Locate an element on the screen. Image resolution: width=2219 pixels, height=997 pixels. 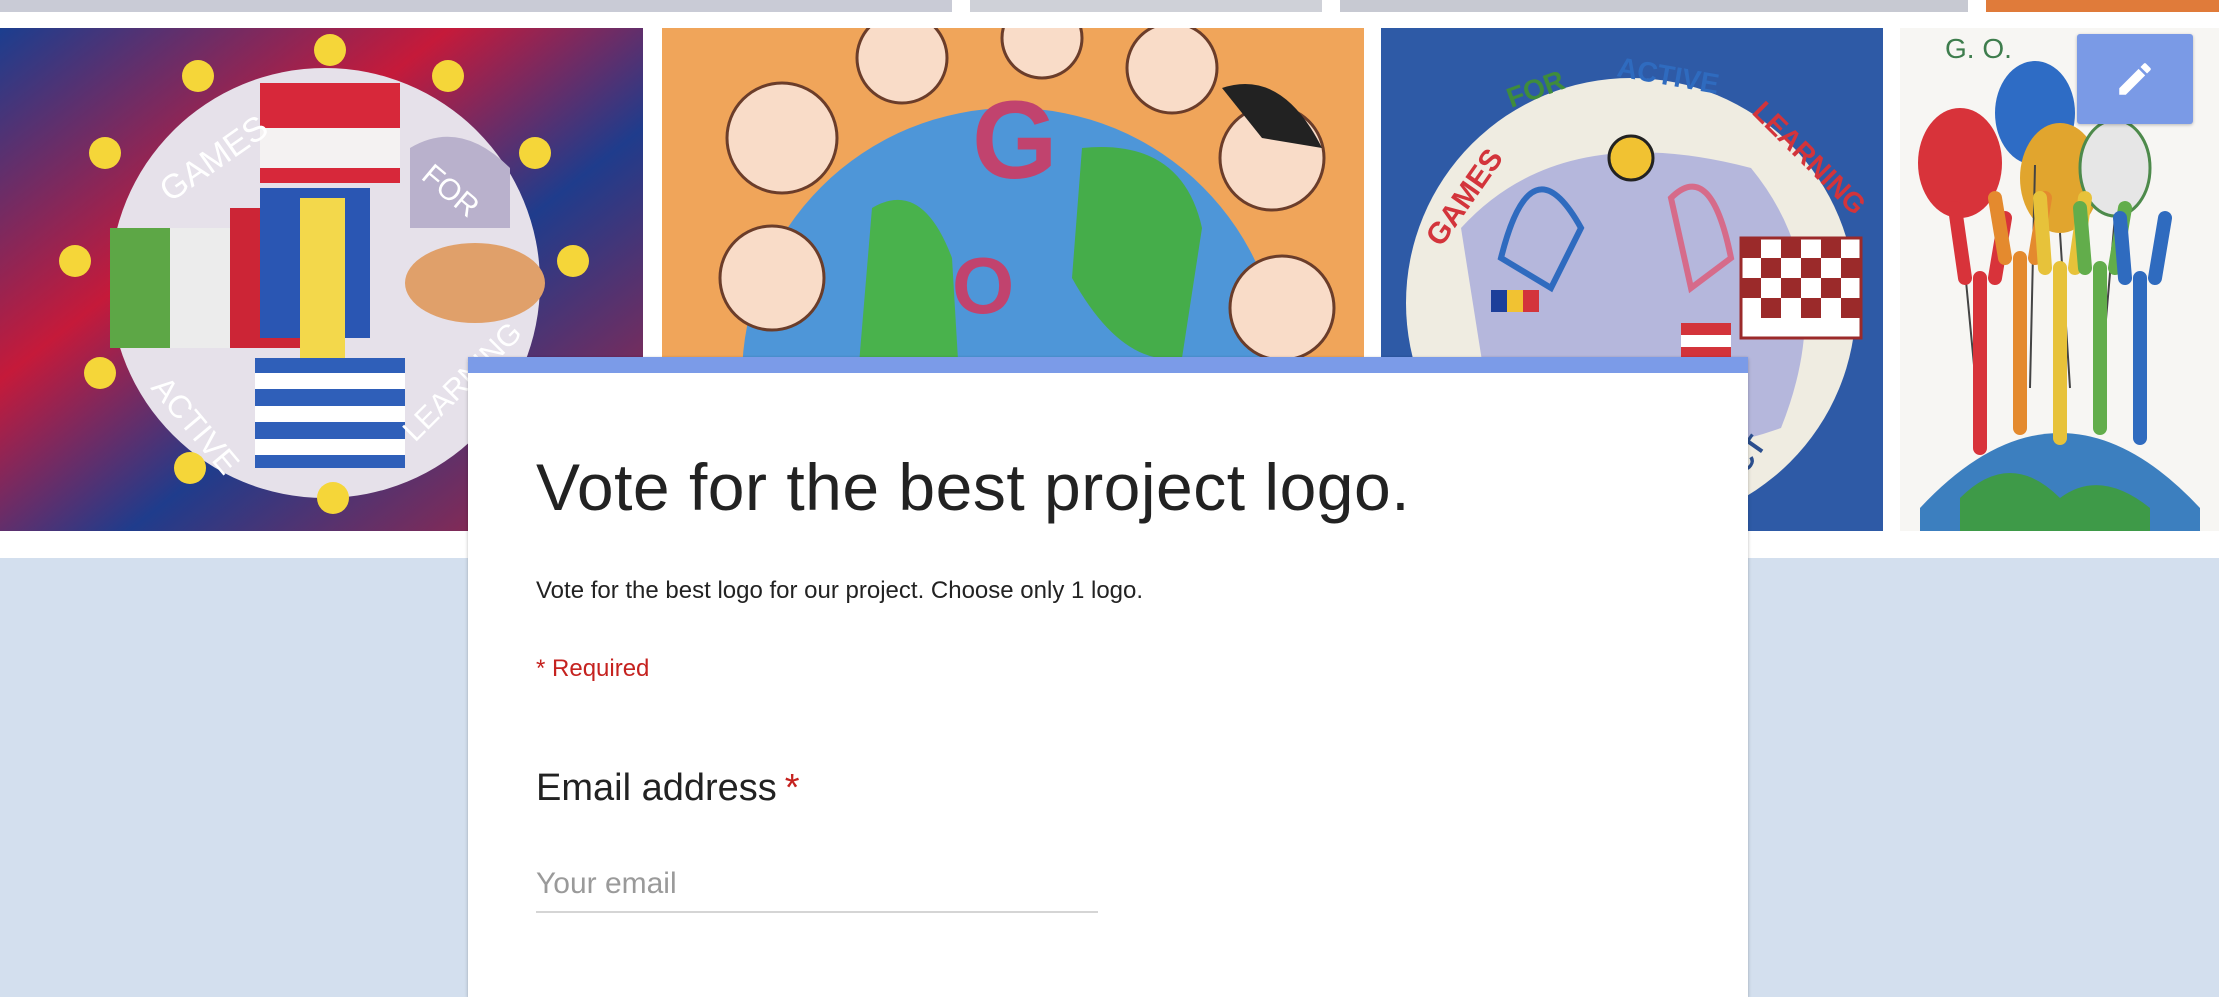
required-asterisk: * is located at coordinates (792, 788).